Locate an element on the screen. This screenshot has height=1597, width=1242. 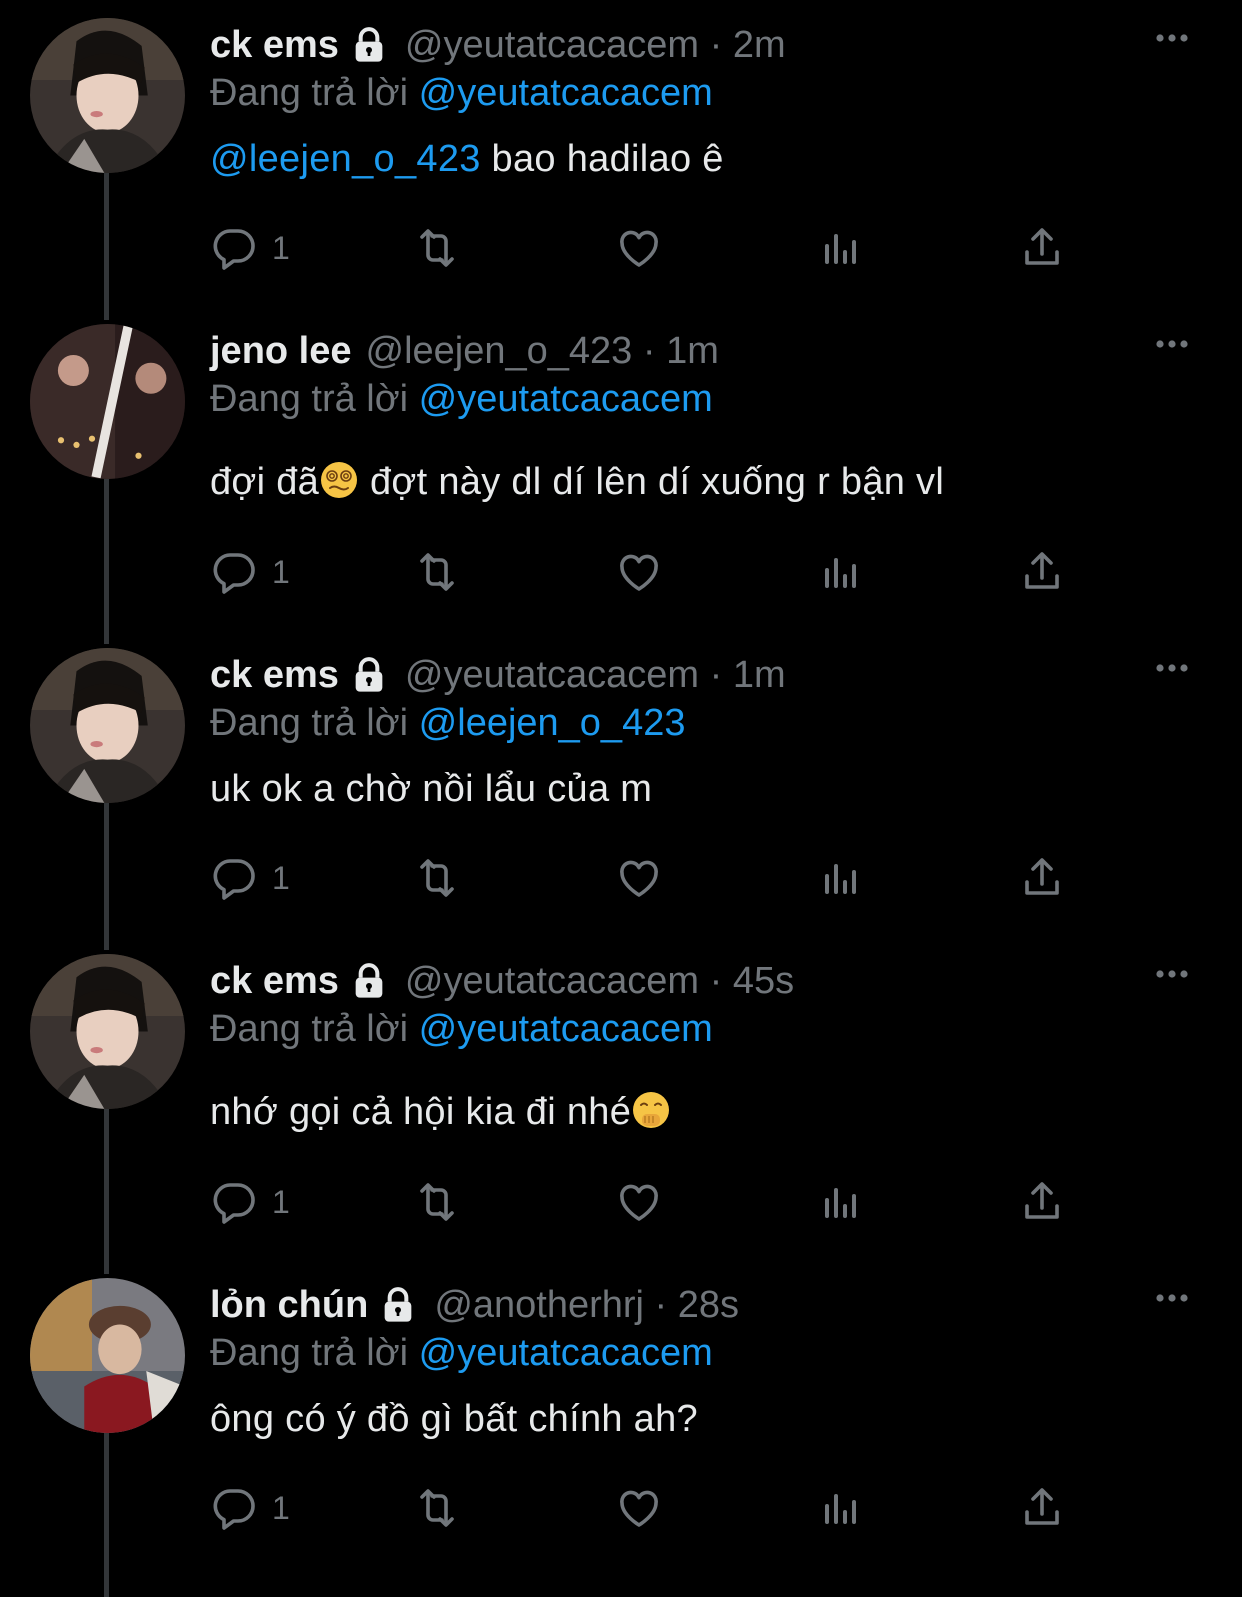
display-name: jeno lee is located at coordinates (281, 351).